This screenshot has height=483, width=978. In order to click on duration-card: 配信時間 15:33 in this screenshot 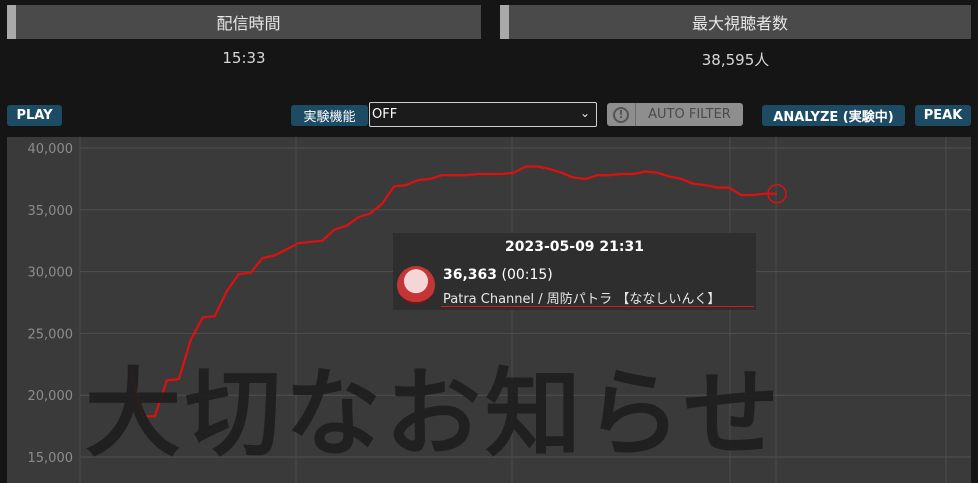, I will do `click(244, 40)`.